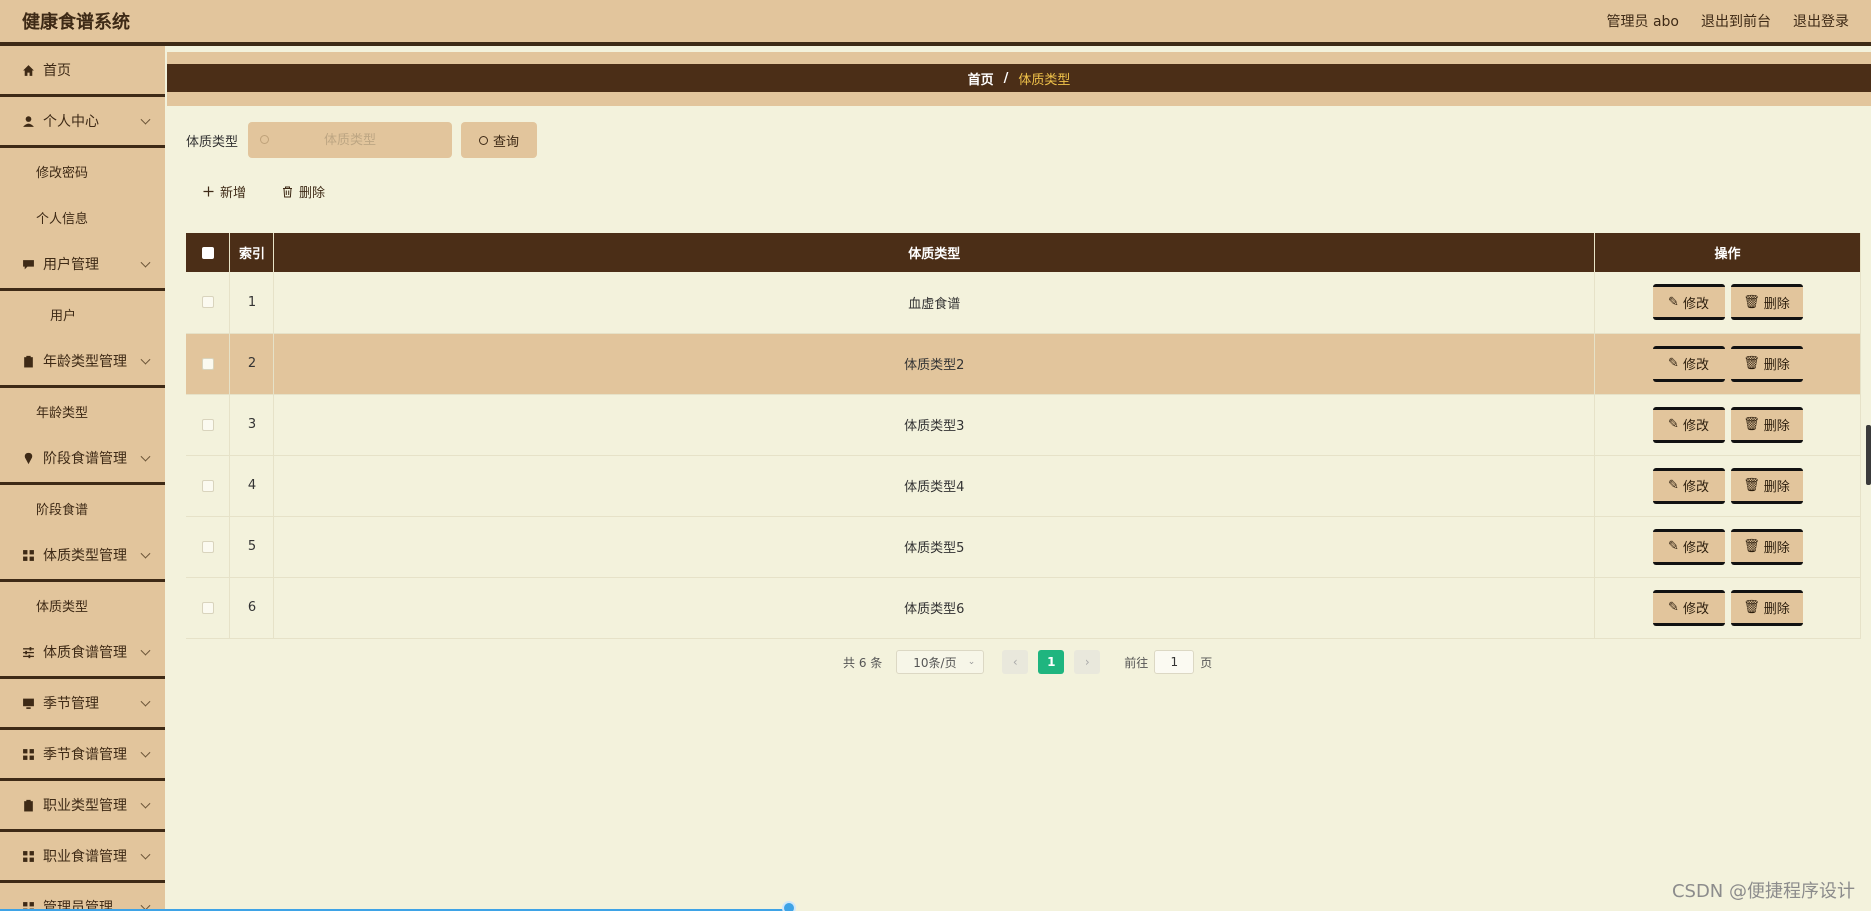 This screenshot has width=1871, height=911. Describe the element at coordinates (264, 191) in the screenshot. I see `toolbar: 新增 删除` at that location.